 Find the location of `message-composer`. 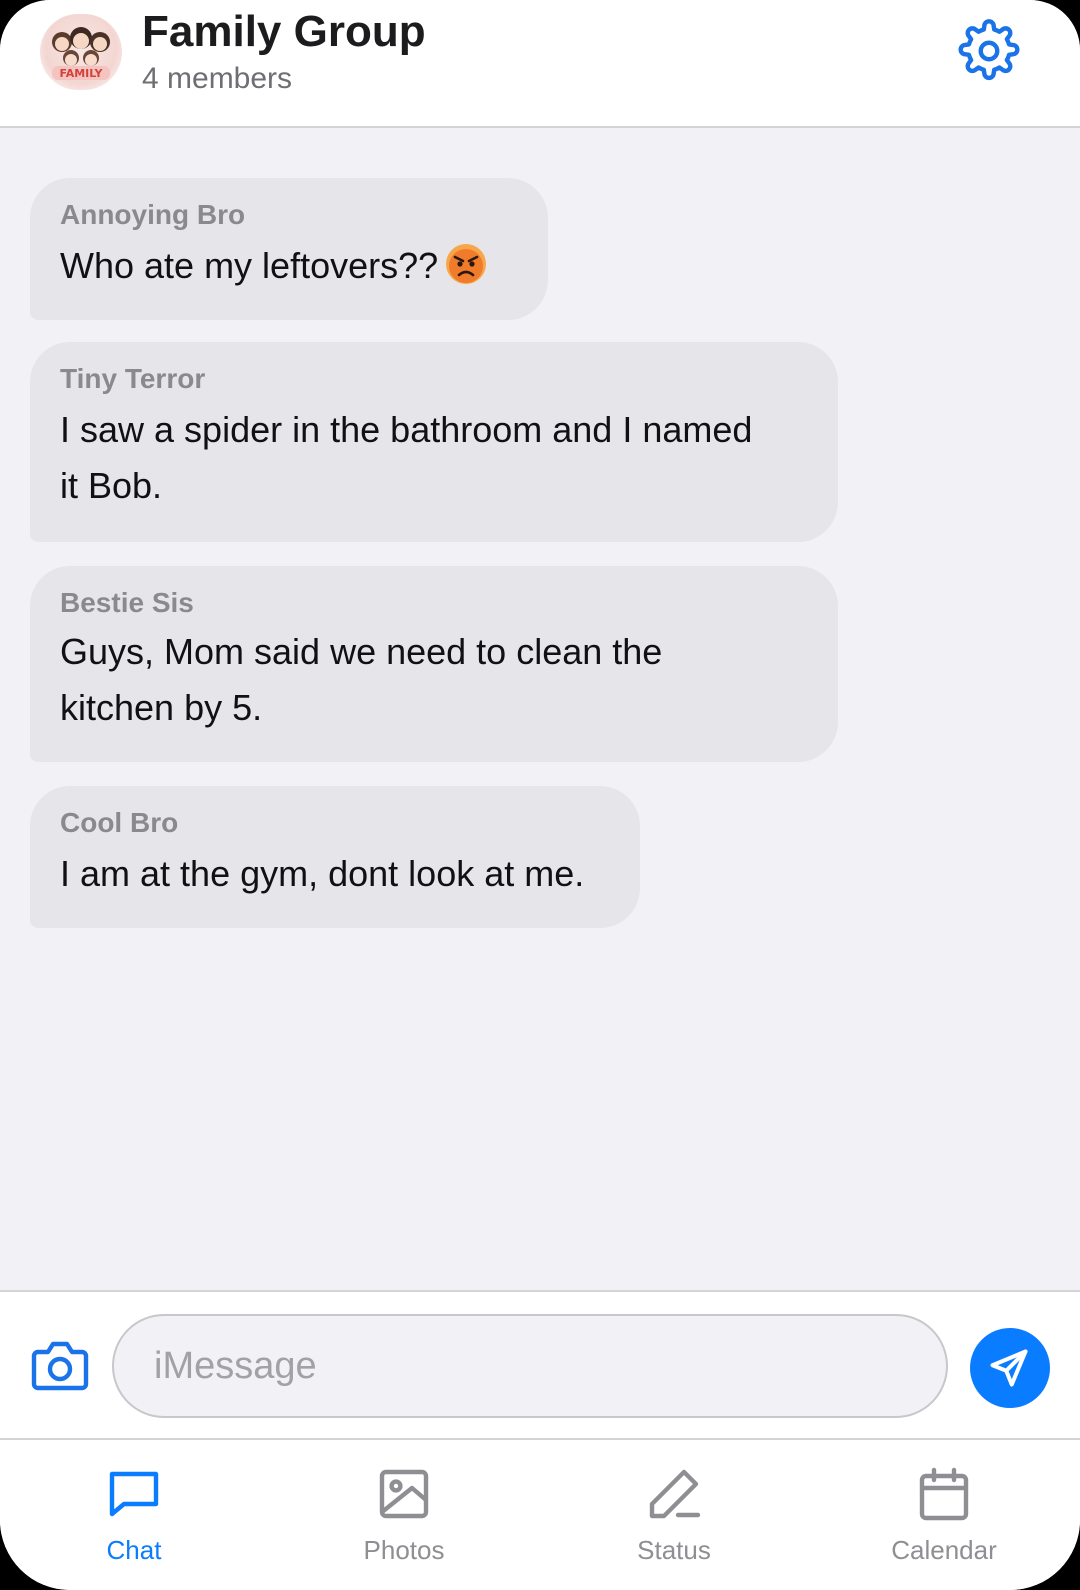

message-composer is located at coordinates (540, 1365).